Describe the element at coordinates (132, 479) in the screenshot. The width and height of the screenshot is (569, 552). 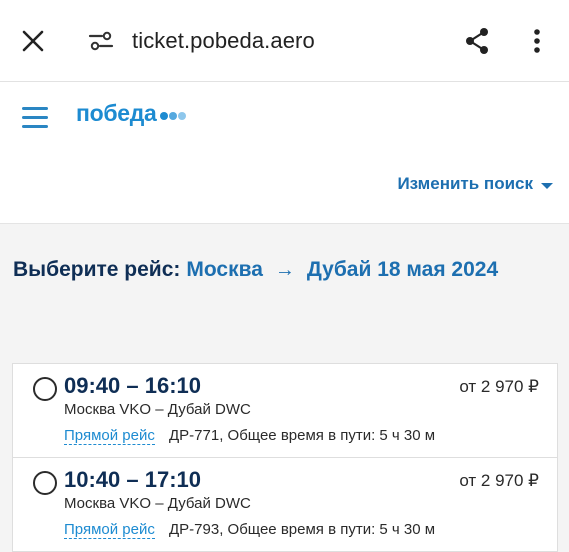
I see `flight-times: 10:40 – 17:10` at that location.